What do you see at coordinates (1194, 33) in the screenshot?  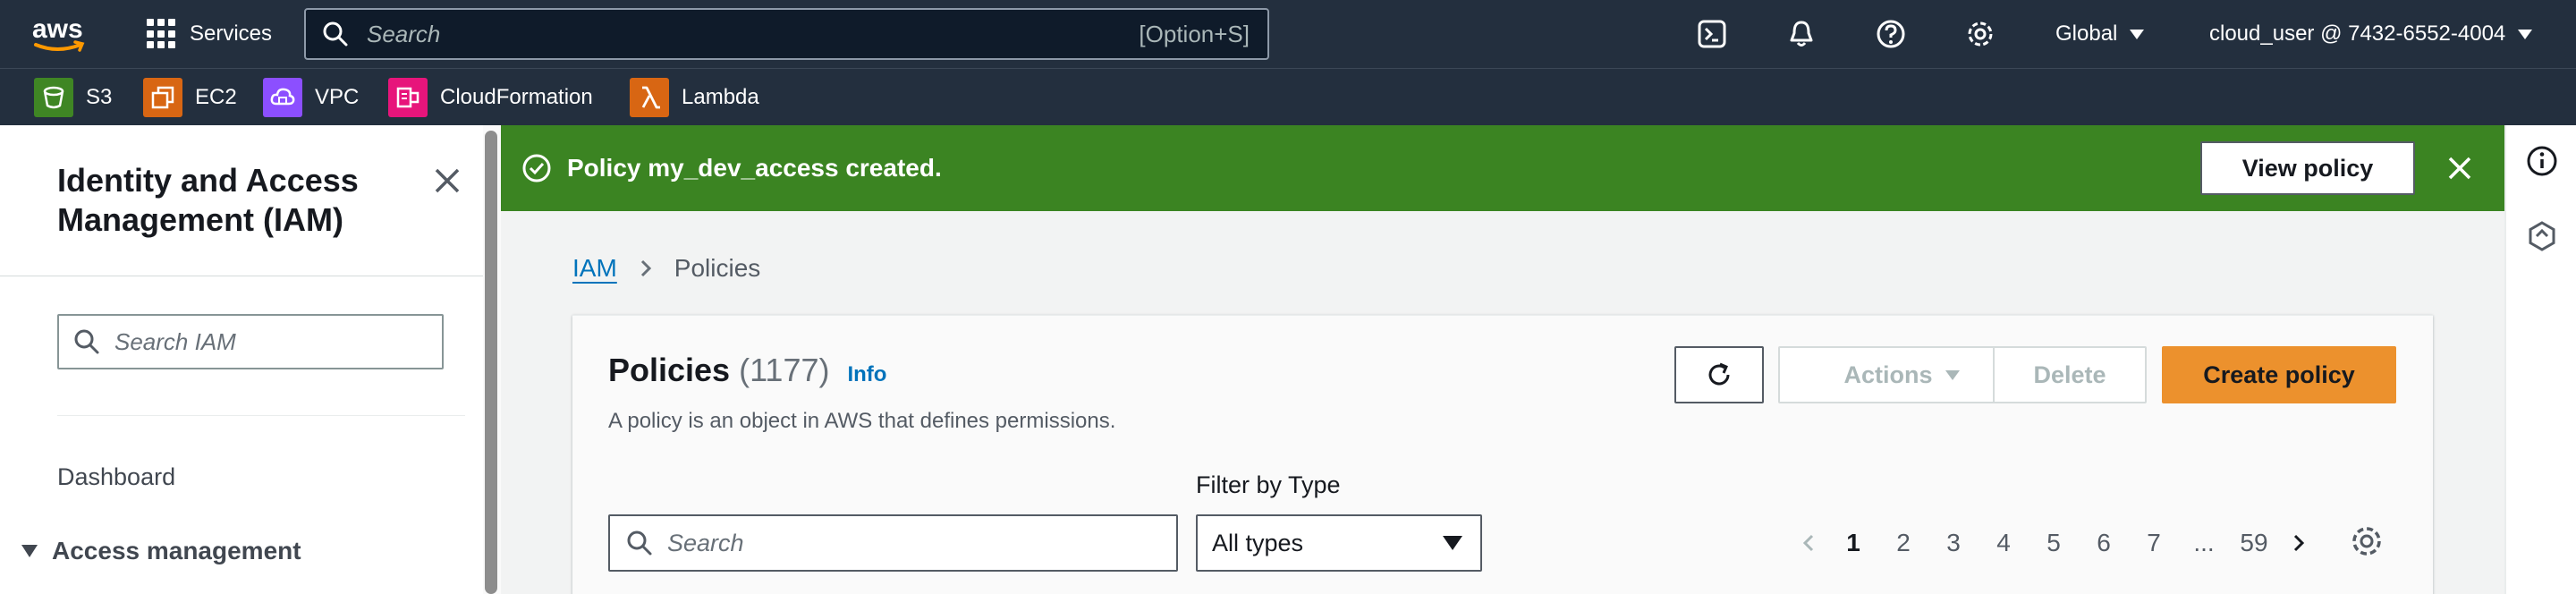 I see `search-shortcut: [Option+S]` at bounding box center [1194, 33].